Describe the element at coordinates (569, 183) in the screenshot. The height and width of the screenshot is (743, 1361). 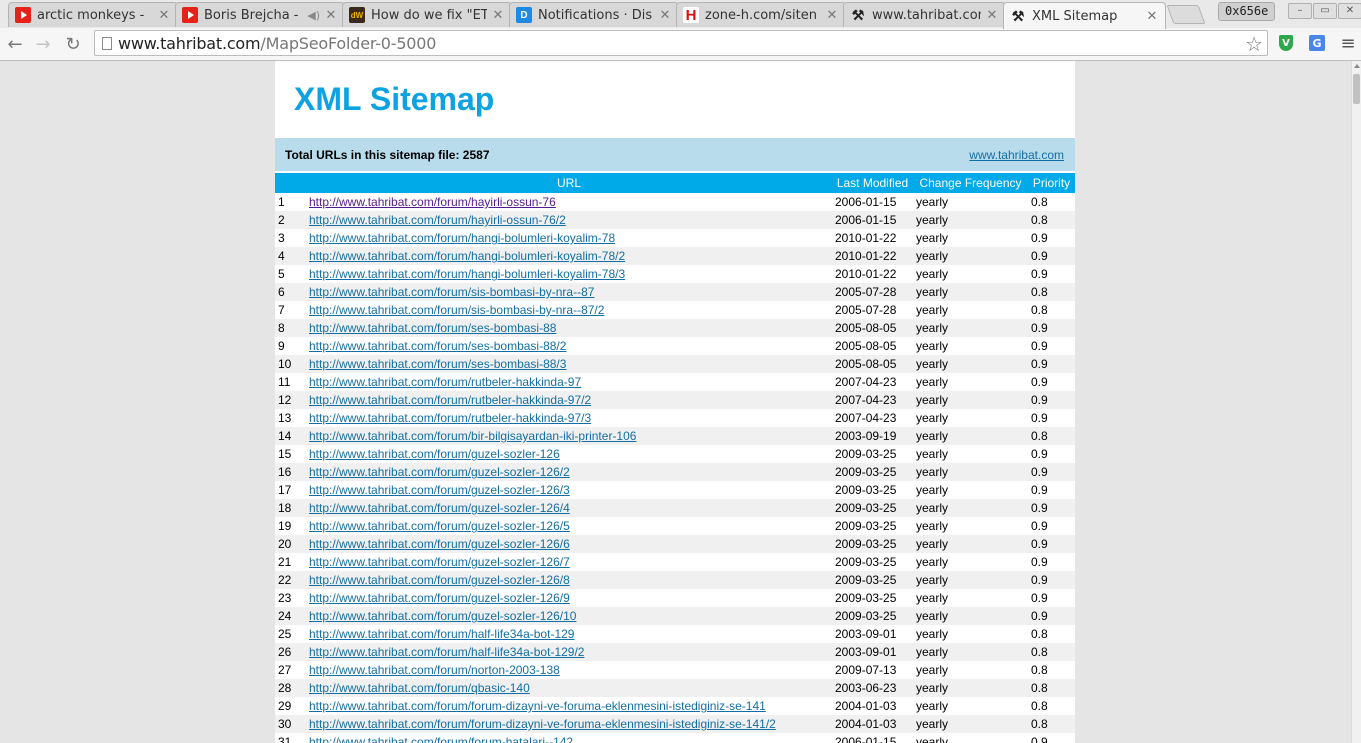
I see `header-url: URL` at that location.